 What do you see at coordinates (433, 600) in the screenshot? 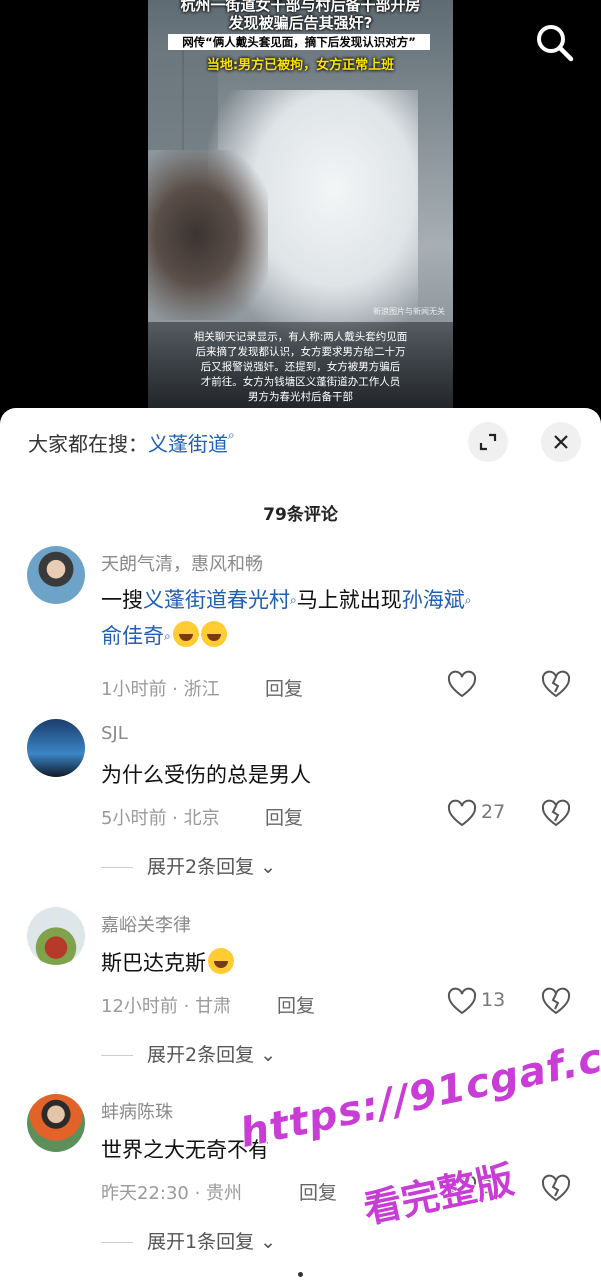
I see `comment-keyword: 孙海斌` at bounding box center [433, 600].